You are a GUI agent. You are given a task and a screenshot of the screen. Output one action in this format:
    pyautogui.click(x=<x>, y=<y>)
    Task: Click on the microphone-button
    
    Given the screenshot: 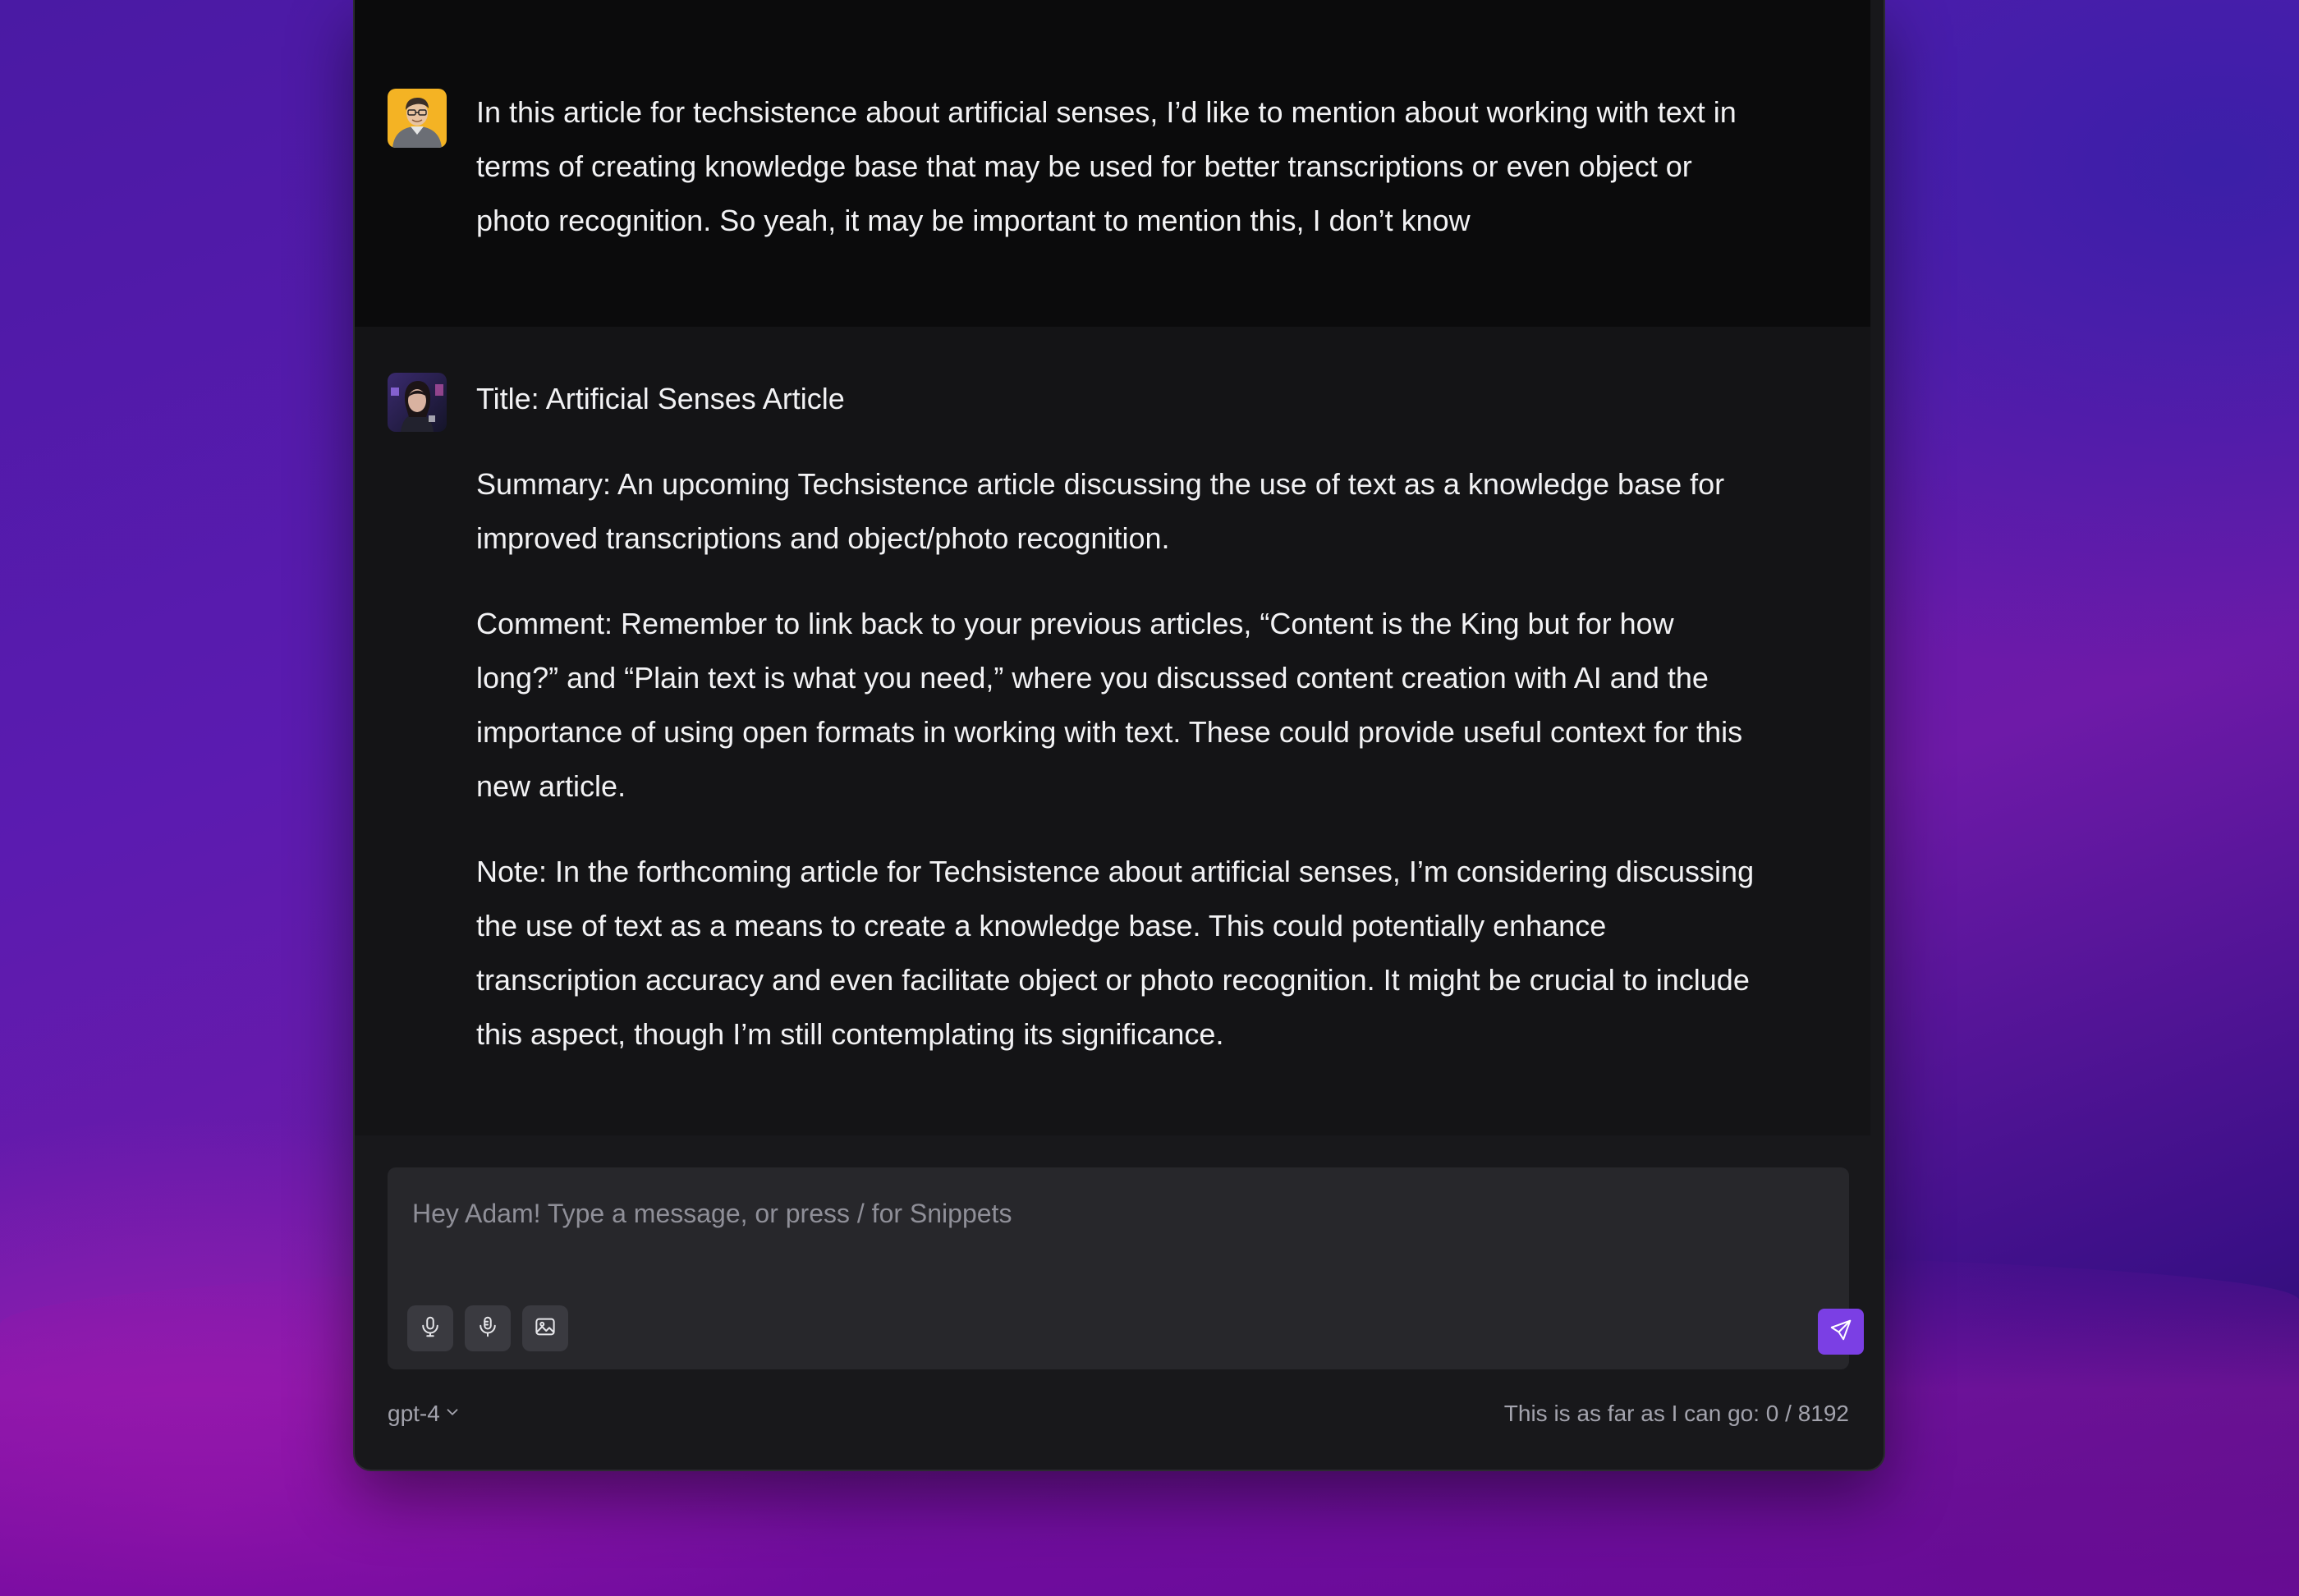 What is the action you would take?
    pyautogui.click(x=430, y=1328)
    